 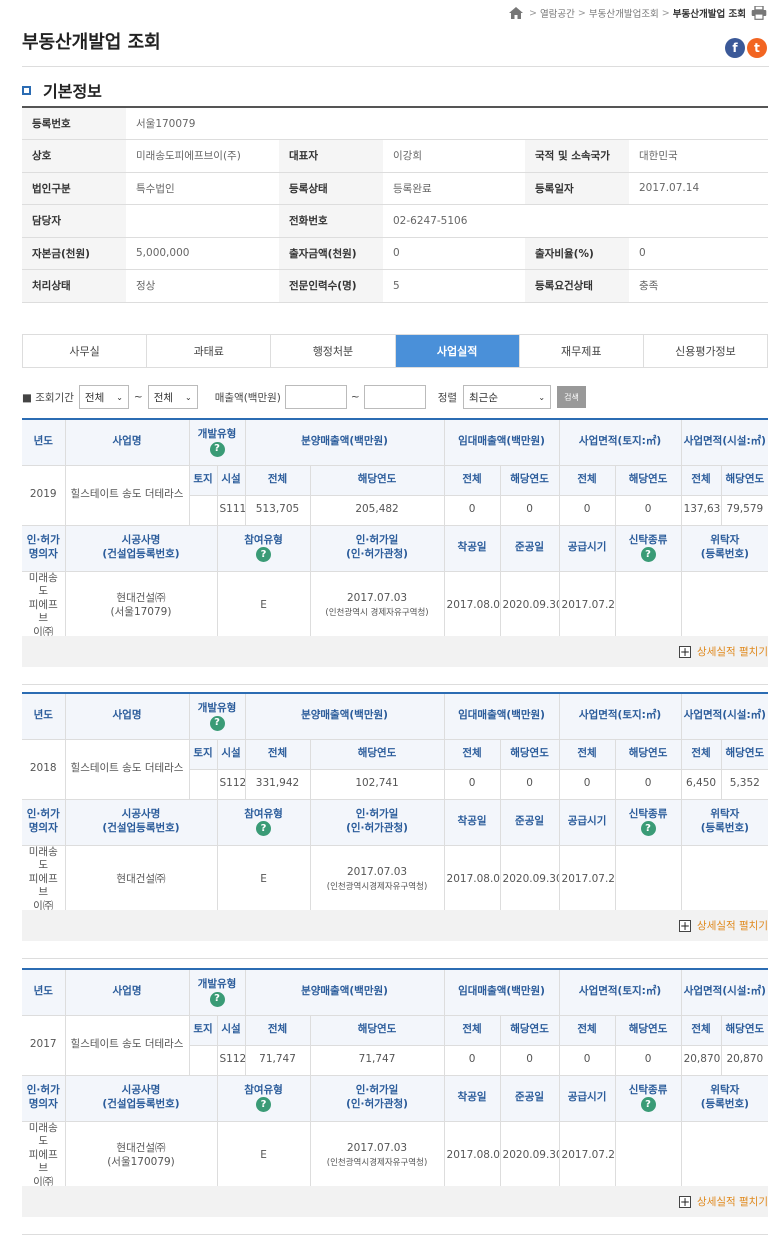 What do you see at coordinates (557, 13) in the screenshot?
I see `breadcrumb-item: 열람공간` at bounding box center [557, 13].